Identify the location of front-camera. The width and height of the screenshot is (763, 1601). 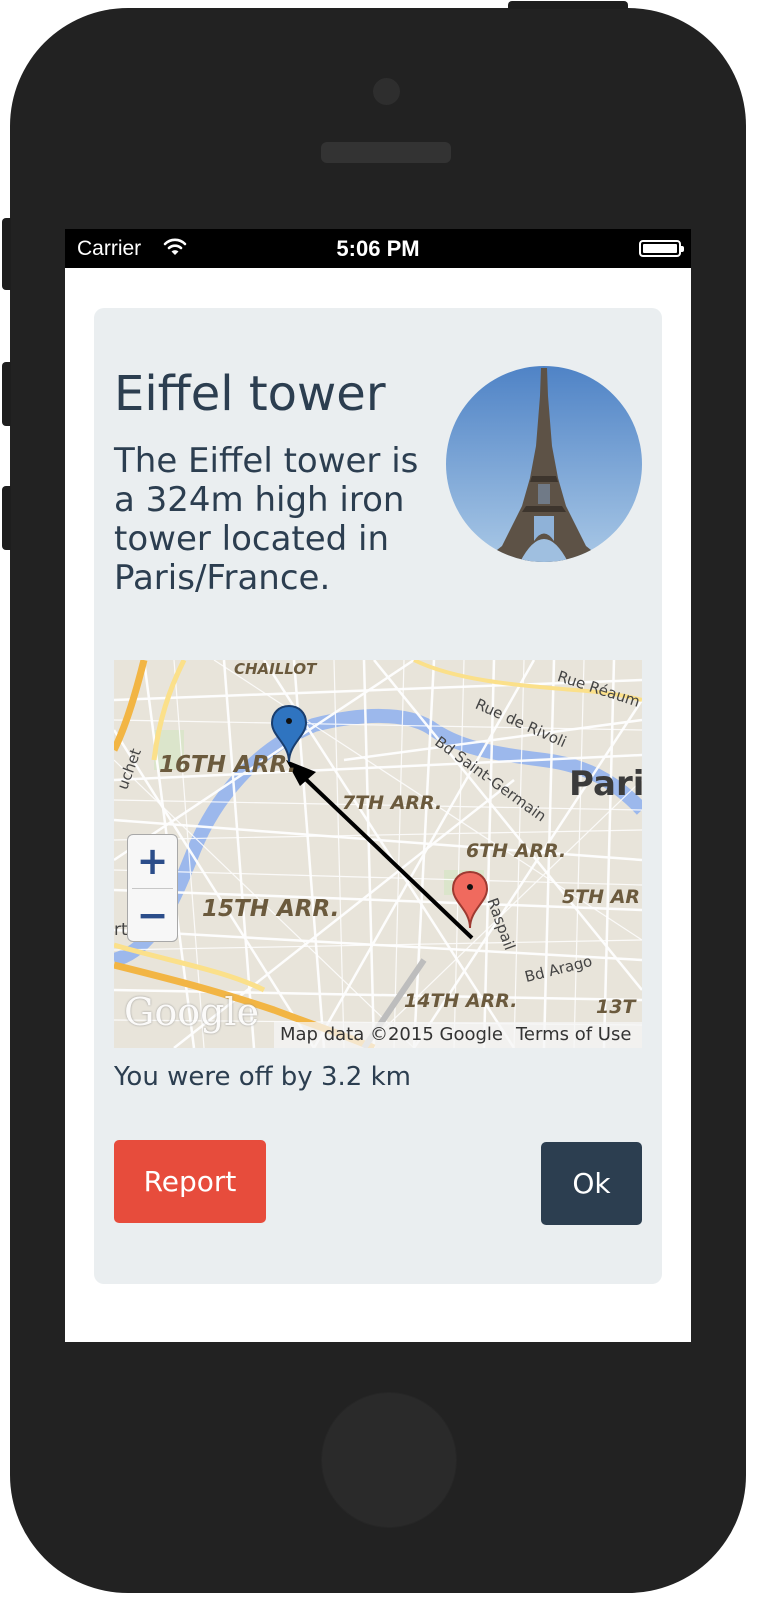
(386, 91).